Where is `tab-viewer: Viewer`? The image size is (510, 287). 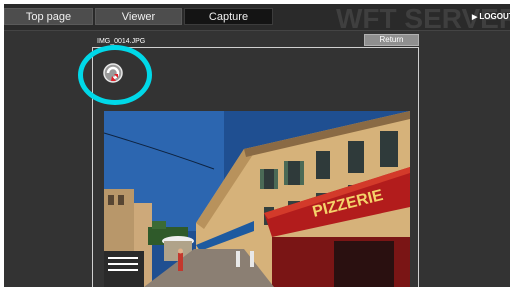 tab-viewer: Viewer is located at coordinates (138, 16).